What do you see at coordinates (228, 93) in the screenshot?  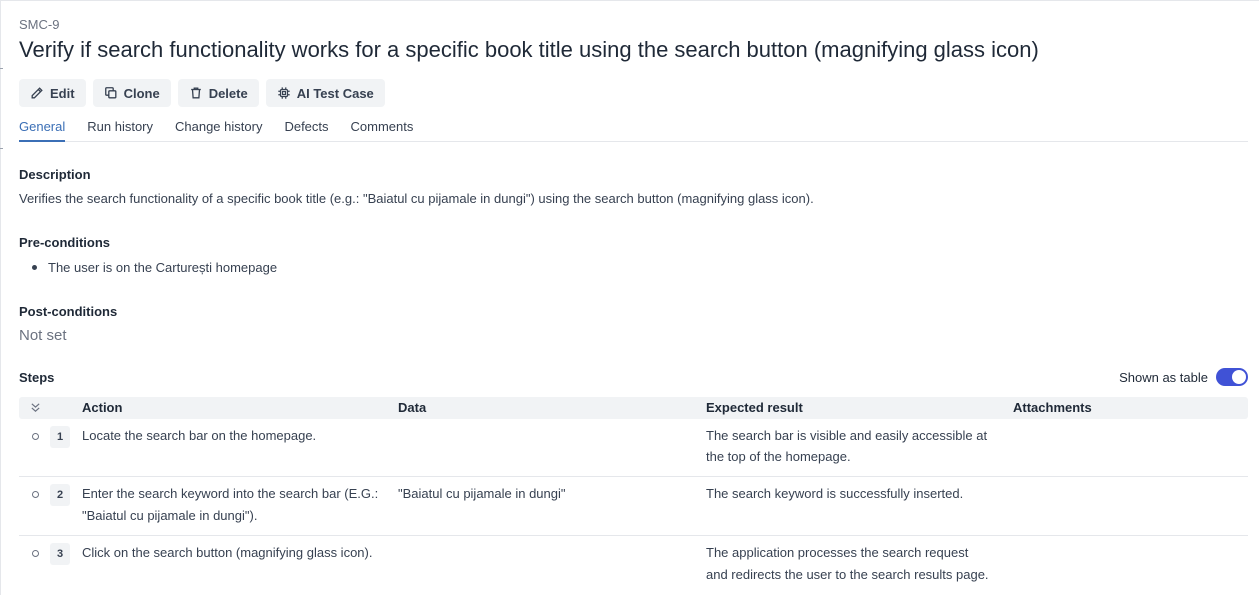 I see `delete-label: Delete` at bounding box center [228, 93].